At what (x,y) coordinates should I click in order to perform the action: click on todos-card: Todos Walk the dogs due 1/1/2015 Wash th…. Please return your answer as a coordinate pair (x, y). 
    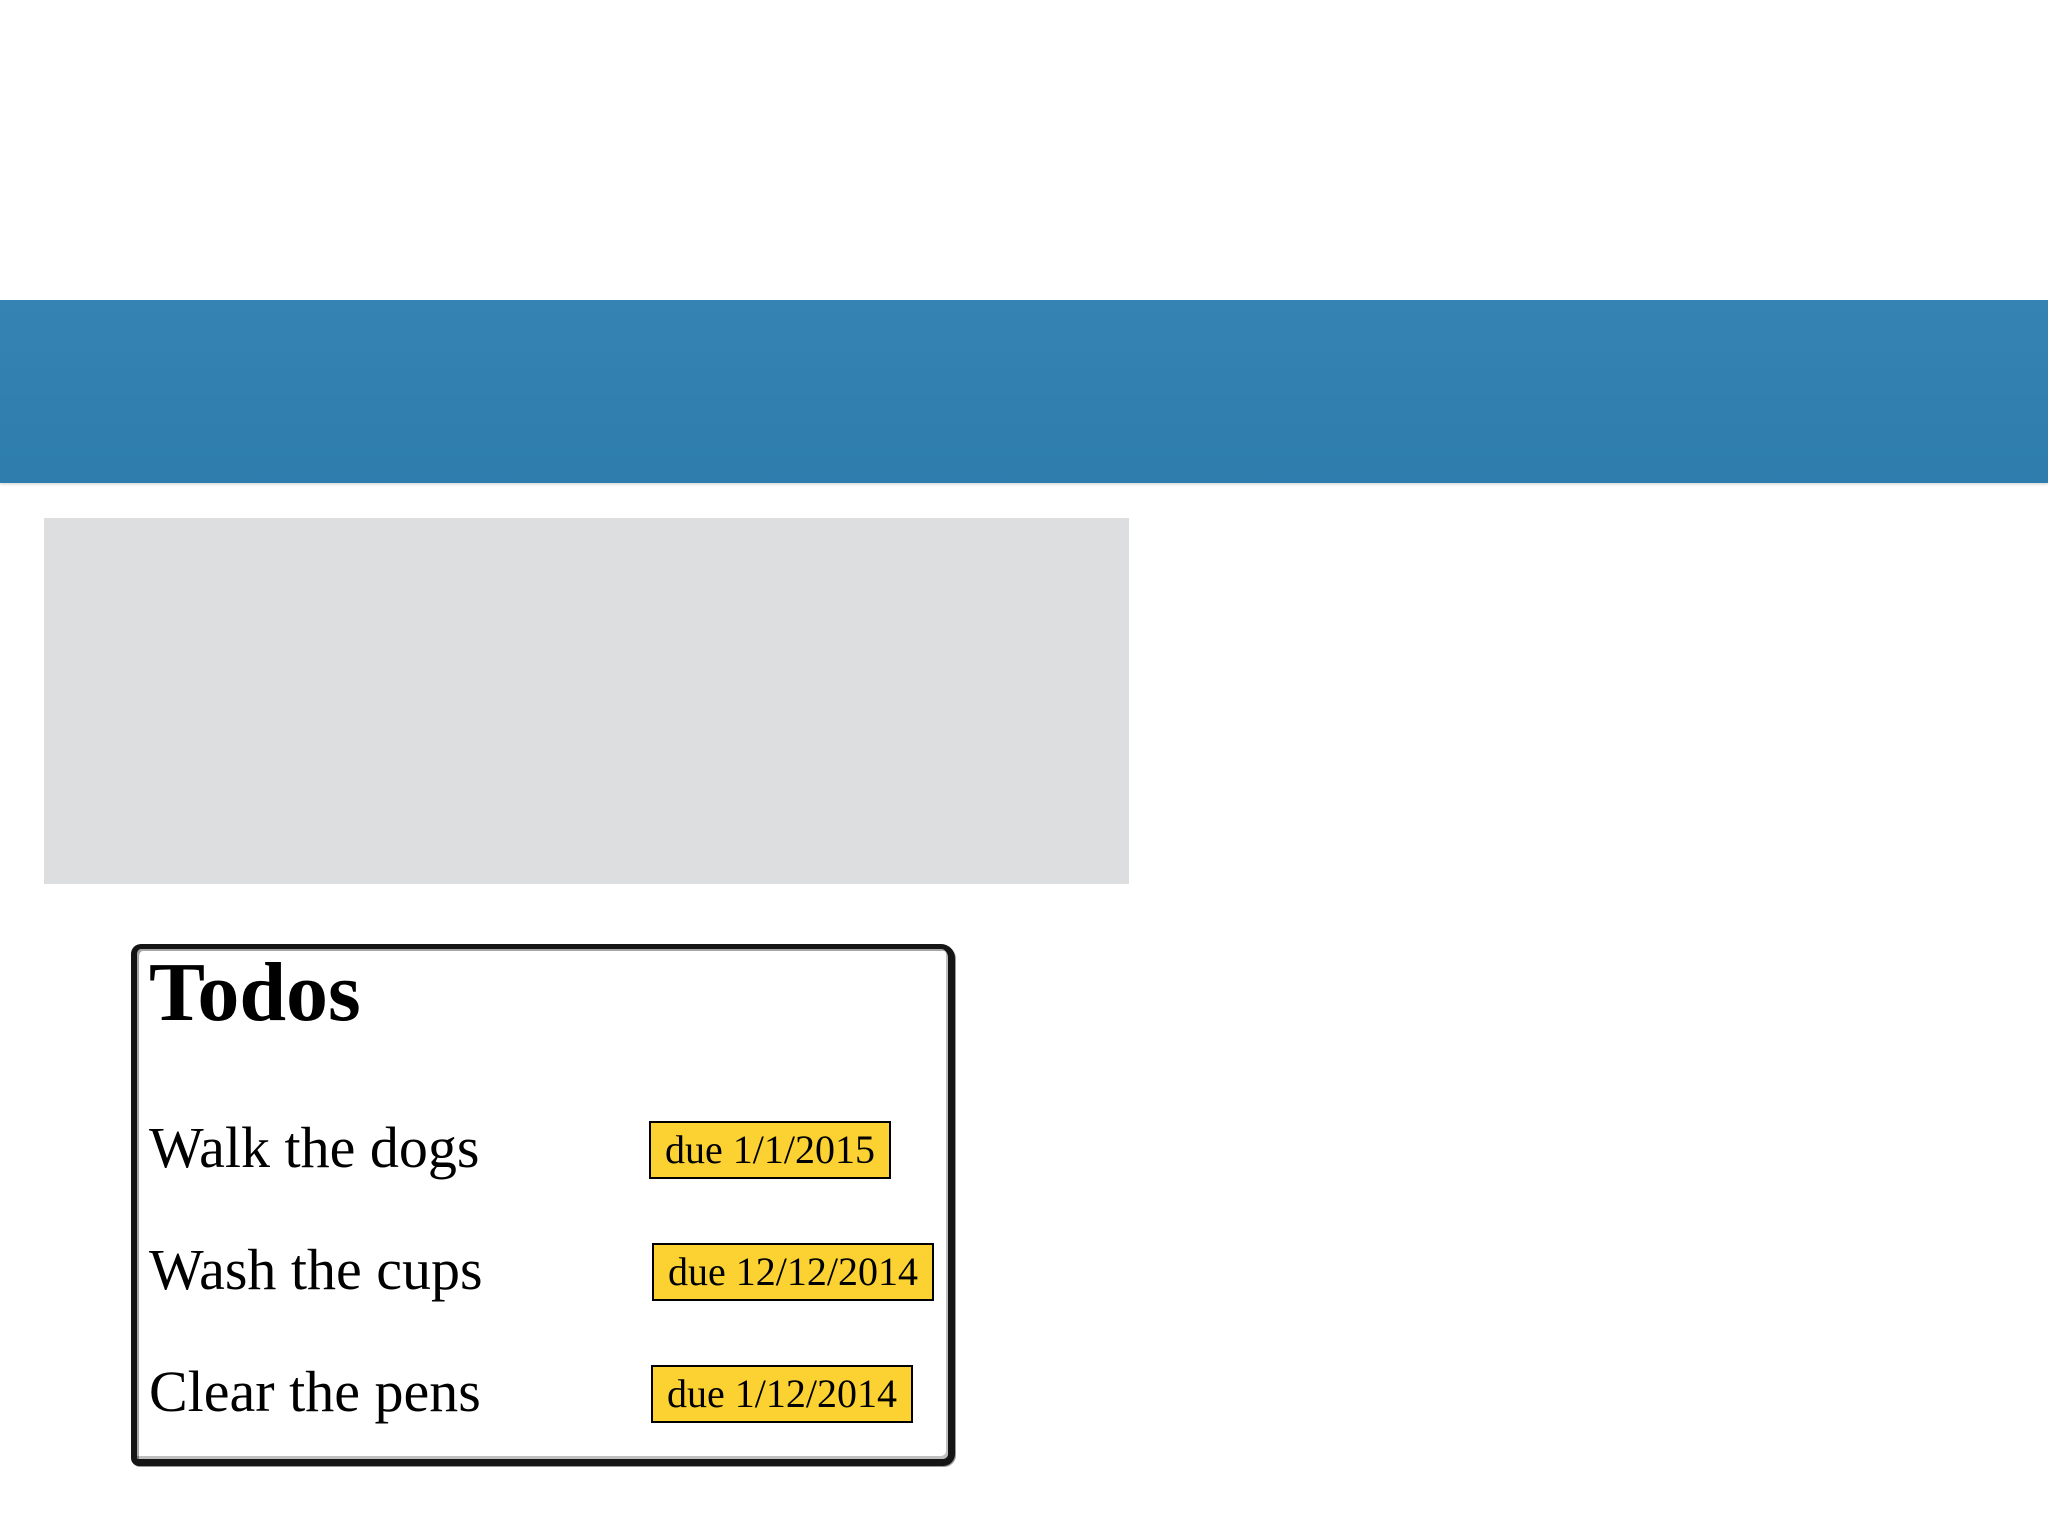
    Looking at the image, I should click on (543, 1205).